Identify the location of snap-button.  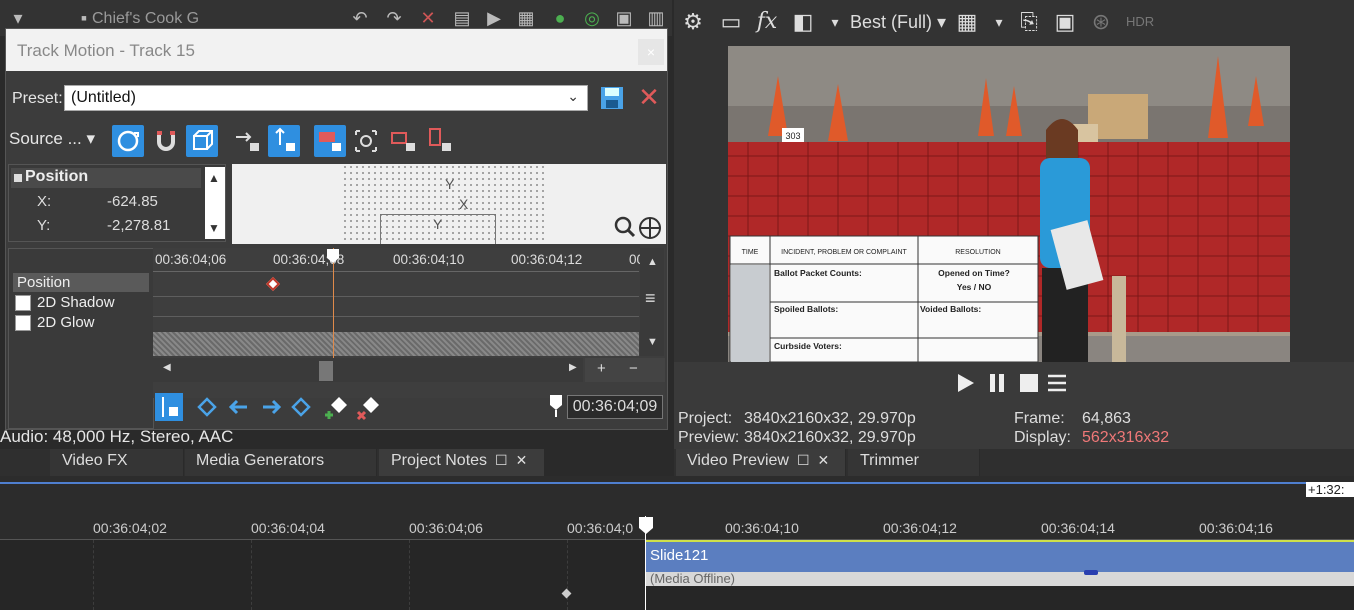
(166, 141).